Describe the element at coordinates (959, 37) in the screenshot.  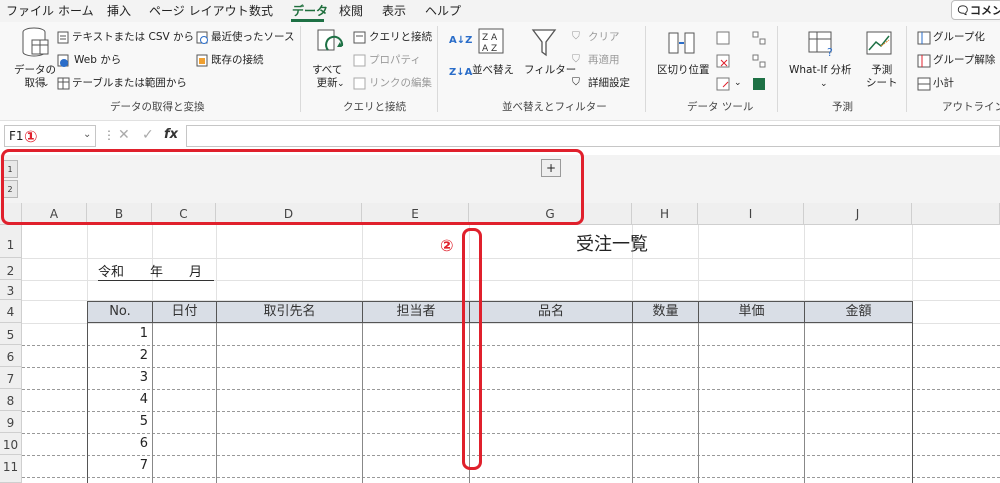
I see `group-button: グループ化` at that location.